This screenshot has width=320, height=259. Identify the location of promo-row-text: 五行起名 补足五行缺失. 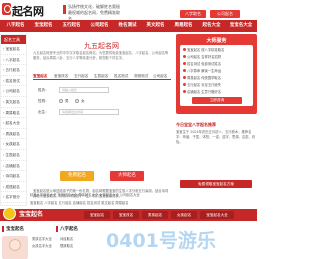
(204, 85).